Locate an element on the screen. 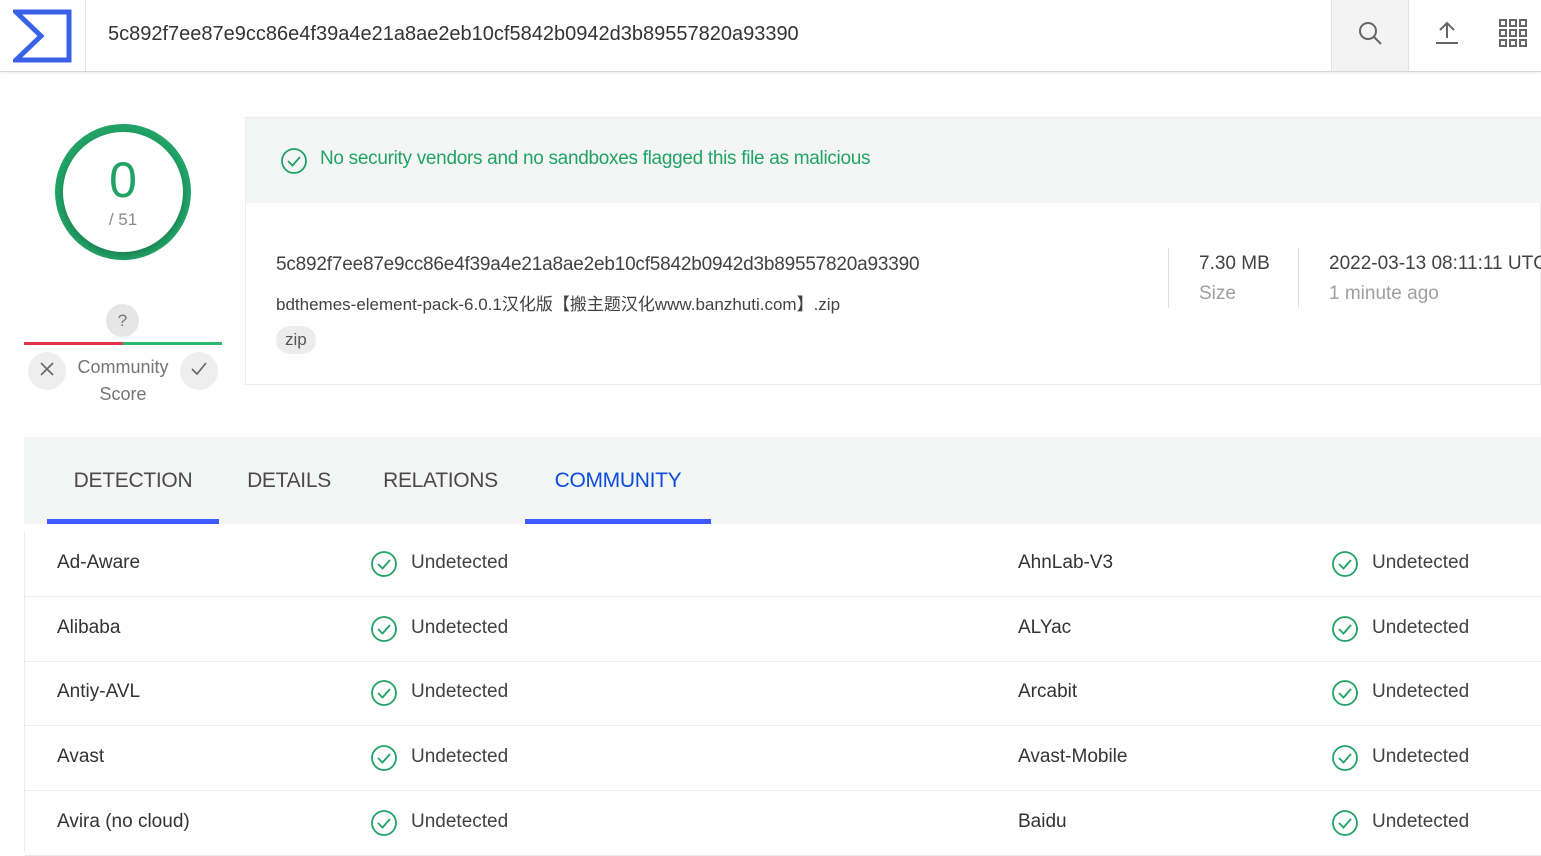 Image resolution: width=1541 pixels, height=856 pixels. community-score-value: ? is located at coordinates (122, 320).